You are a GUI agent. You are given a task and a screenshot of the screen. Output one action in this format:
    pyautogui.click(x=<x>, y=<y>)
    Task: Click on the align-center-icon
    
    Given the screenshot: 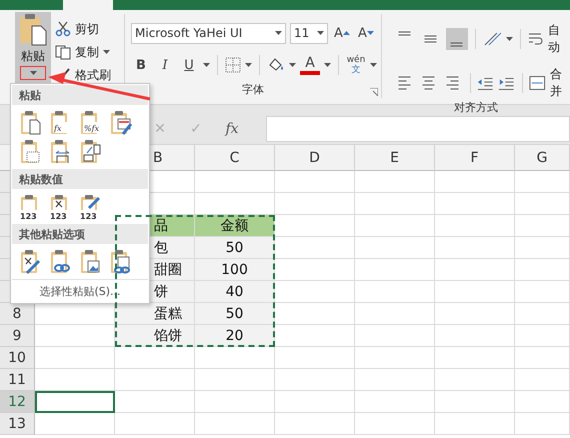 What is the action you would take?
    pyautogui.click(x=428, y=83)
    